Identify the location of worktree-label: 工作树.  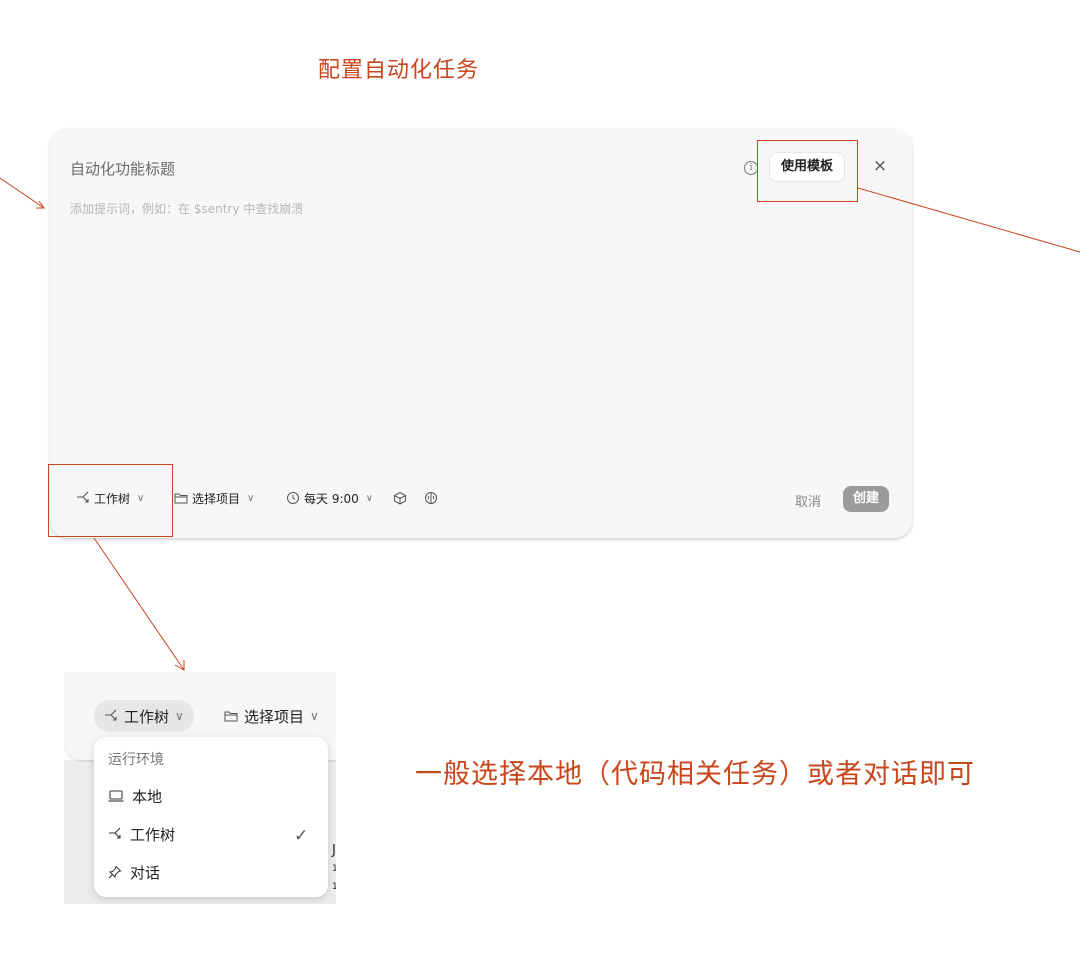
(147, 716).